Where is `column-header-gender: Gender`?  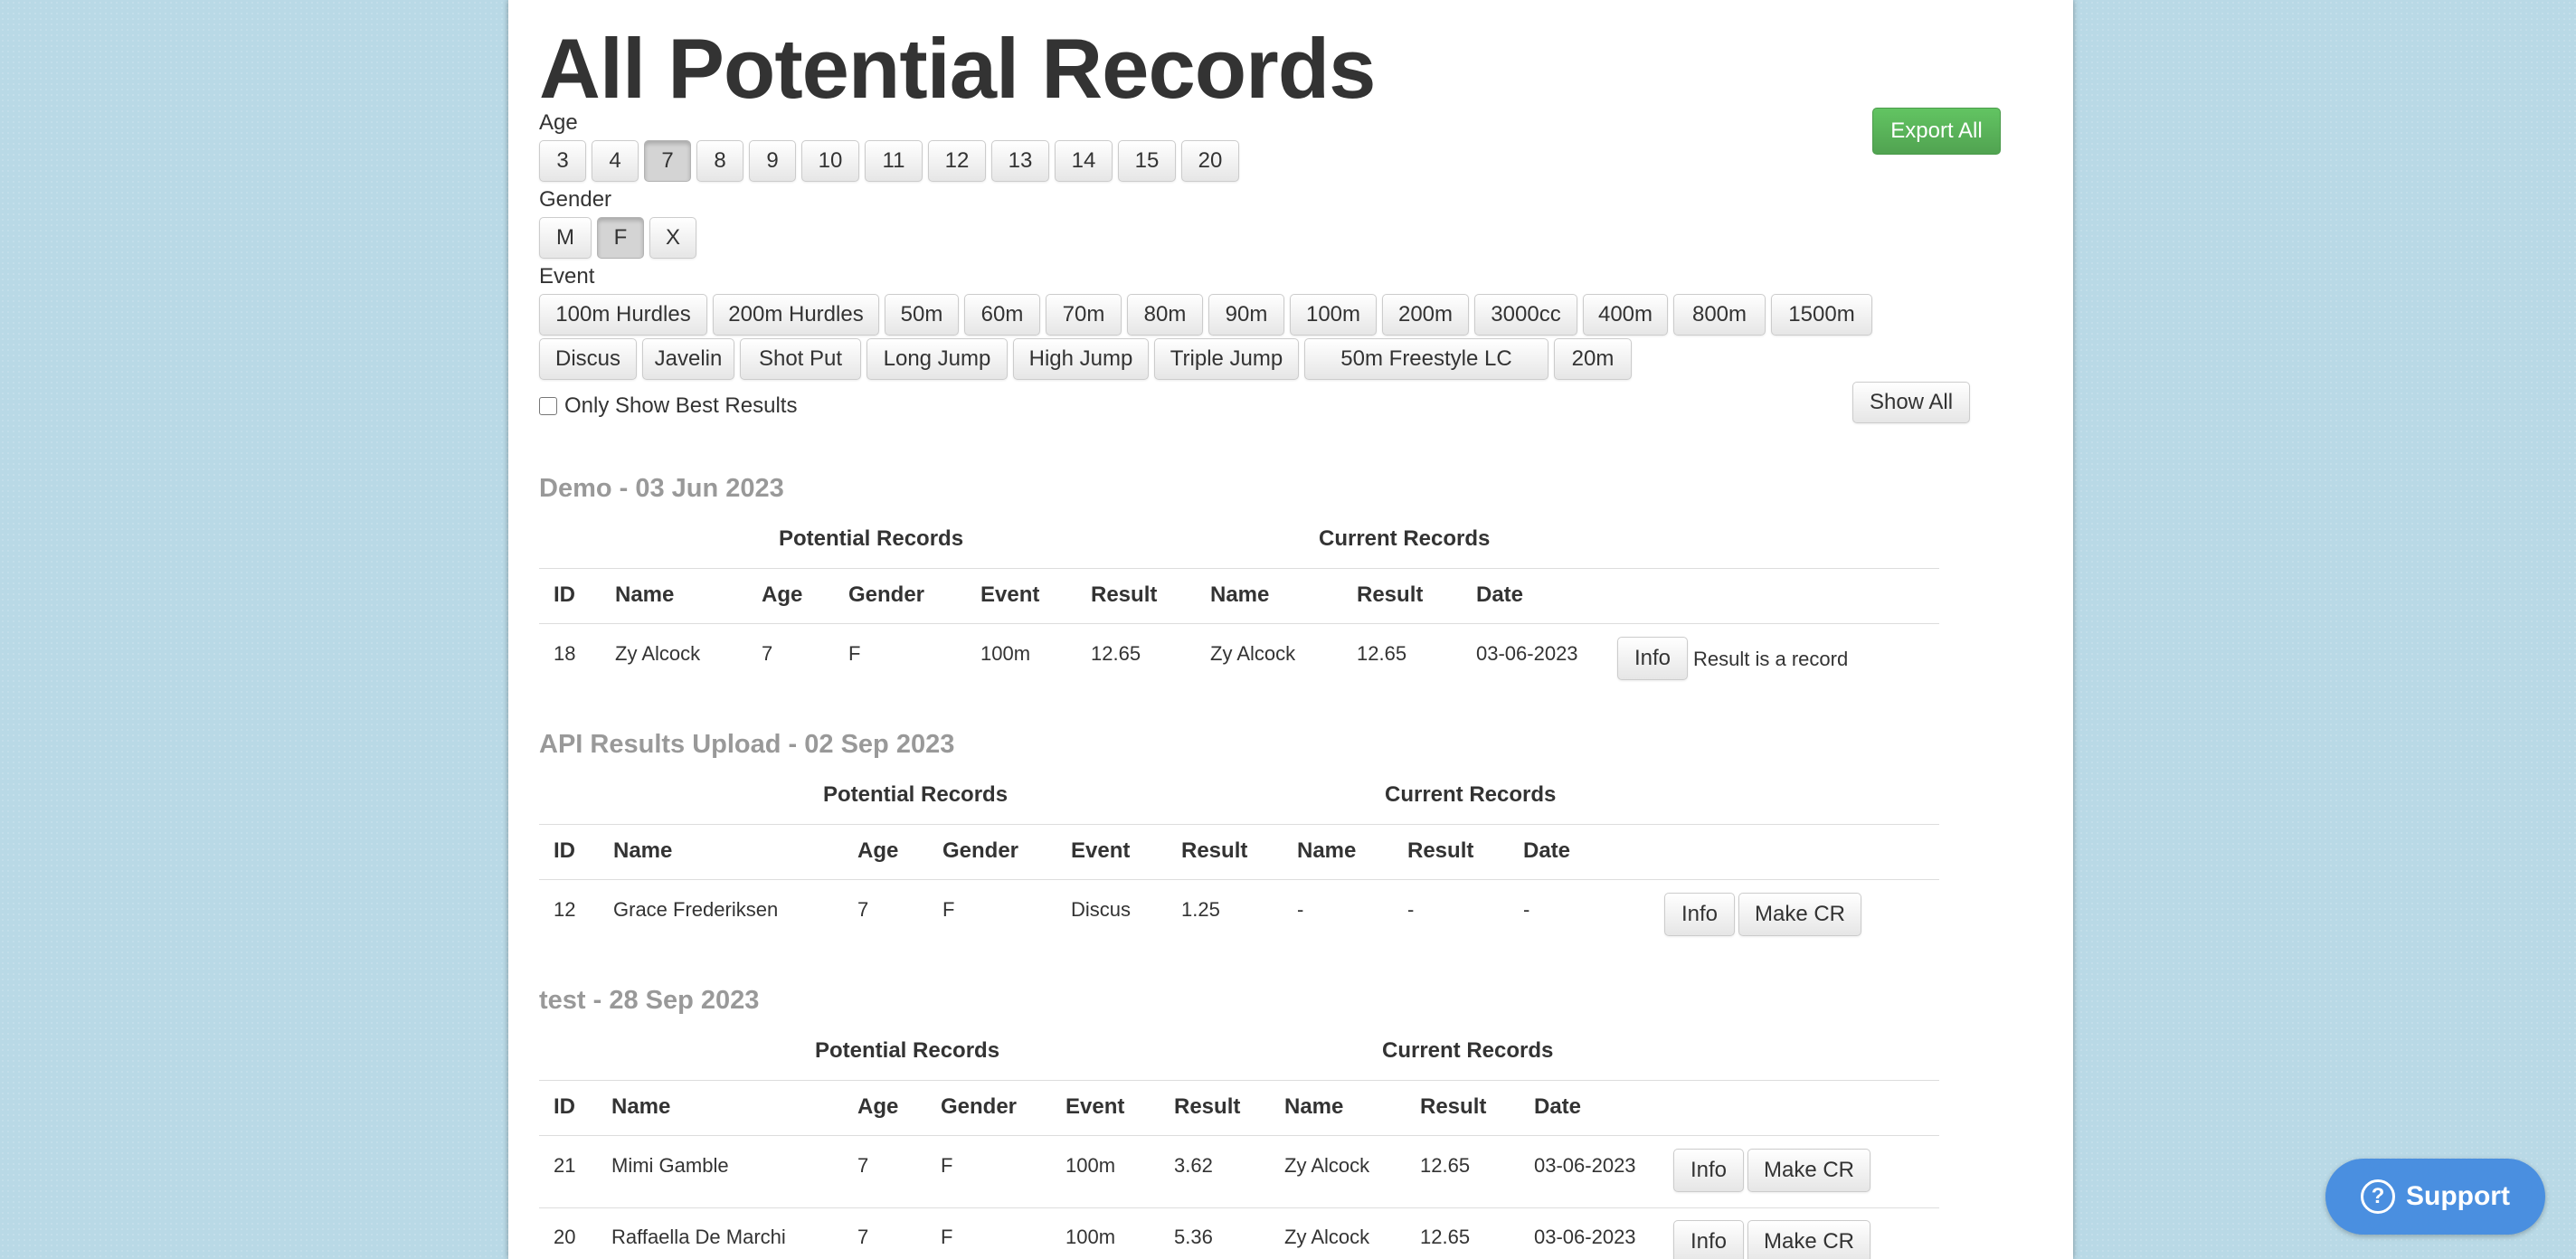 column-header-gender: Gender is located at coordinates (980, 851).